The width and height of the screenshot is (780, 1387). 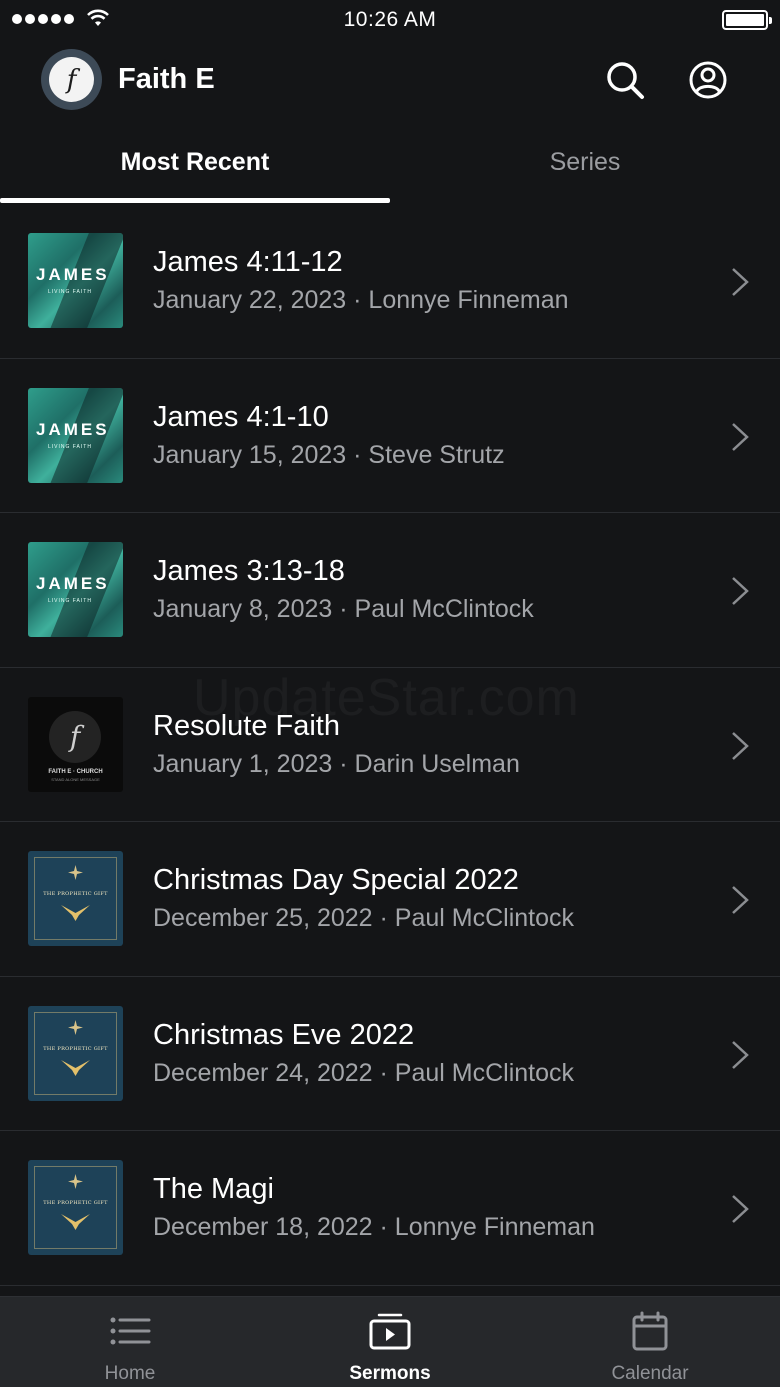 I want to click on sermon-title: James 3:13-18, so click(x=249, y=571).